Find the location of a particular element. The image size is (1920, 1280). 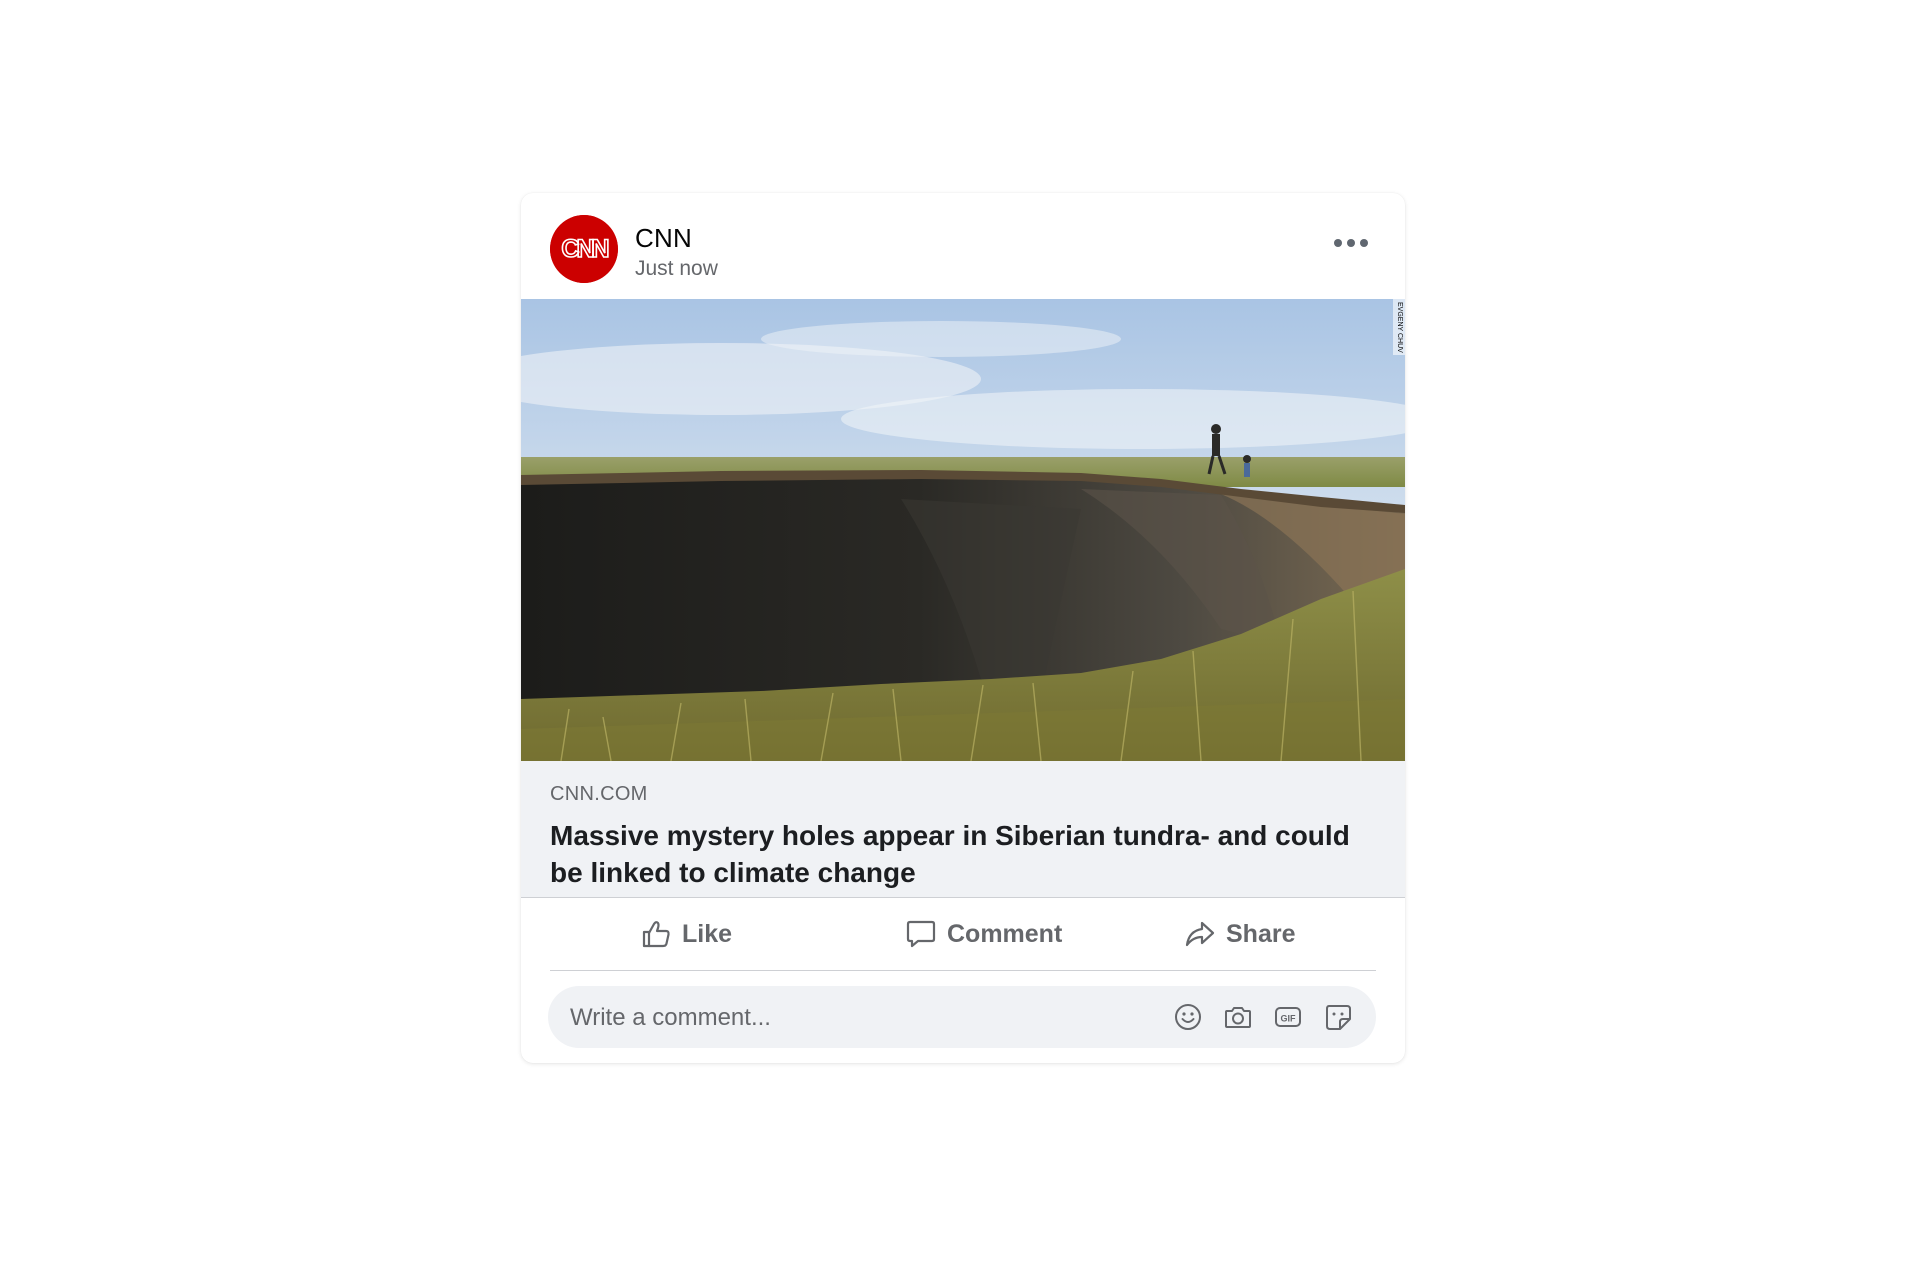

share-button: Share is located at coordinates (1239, 934).